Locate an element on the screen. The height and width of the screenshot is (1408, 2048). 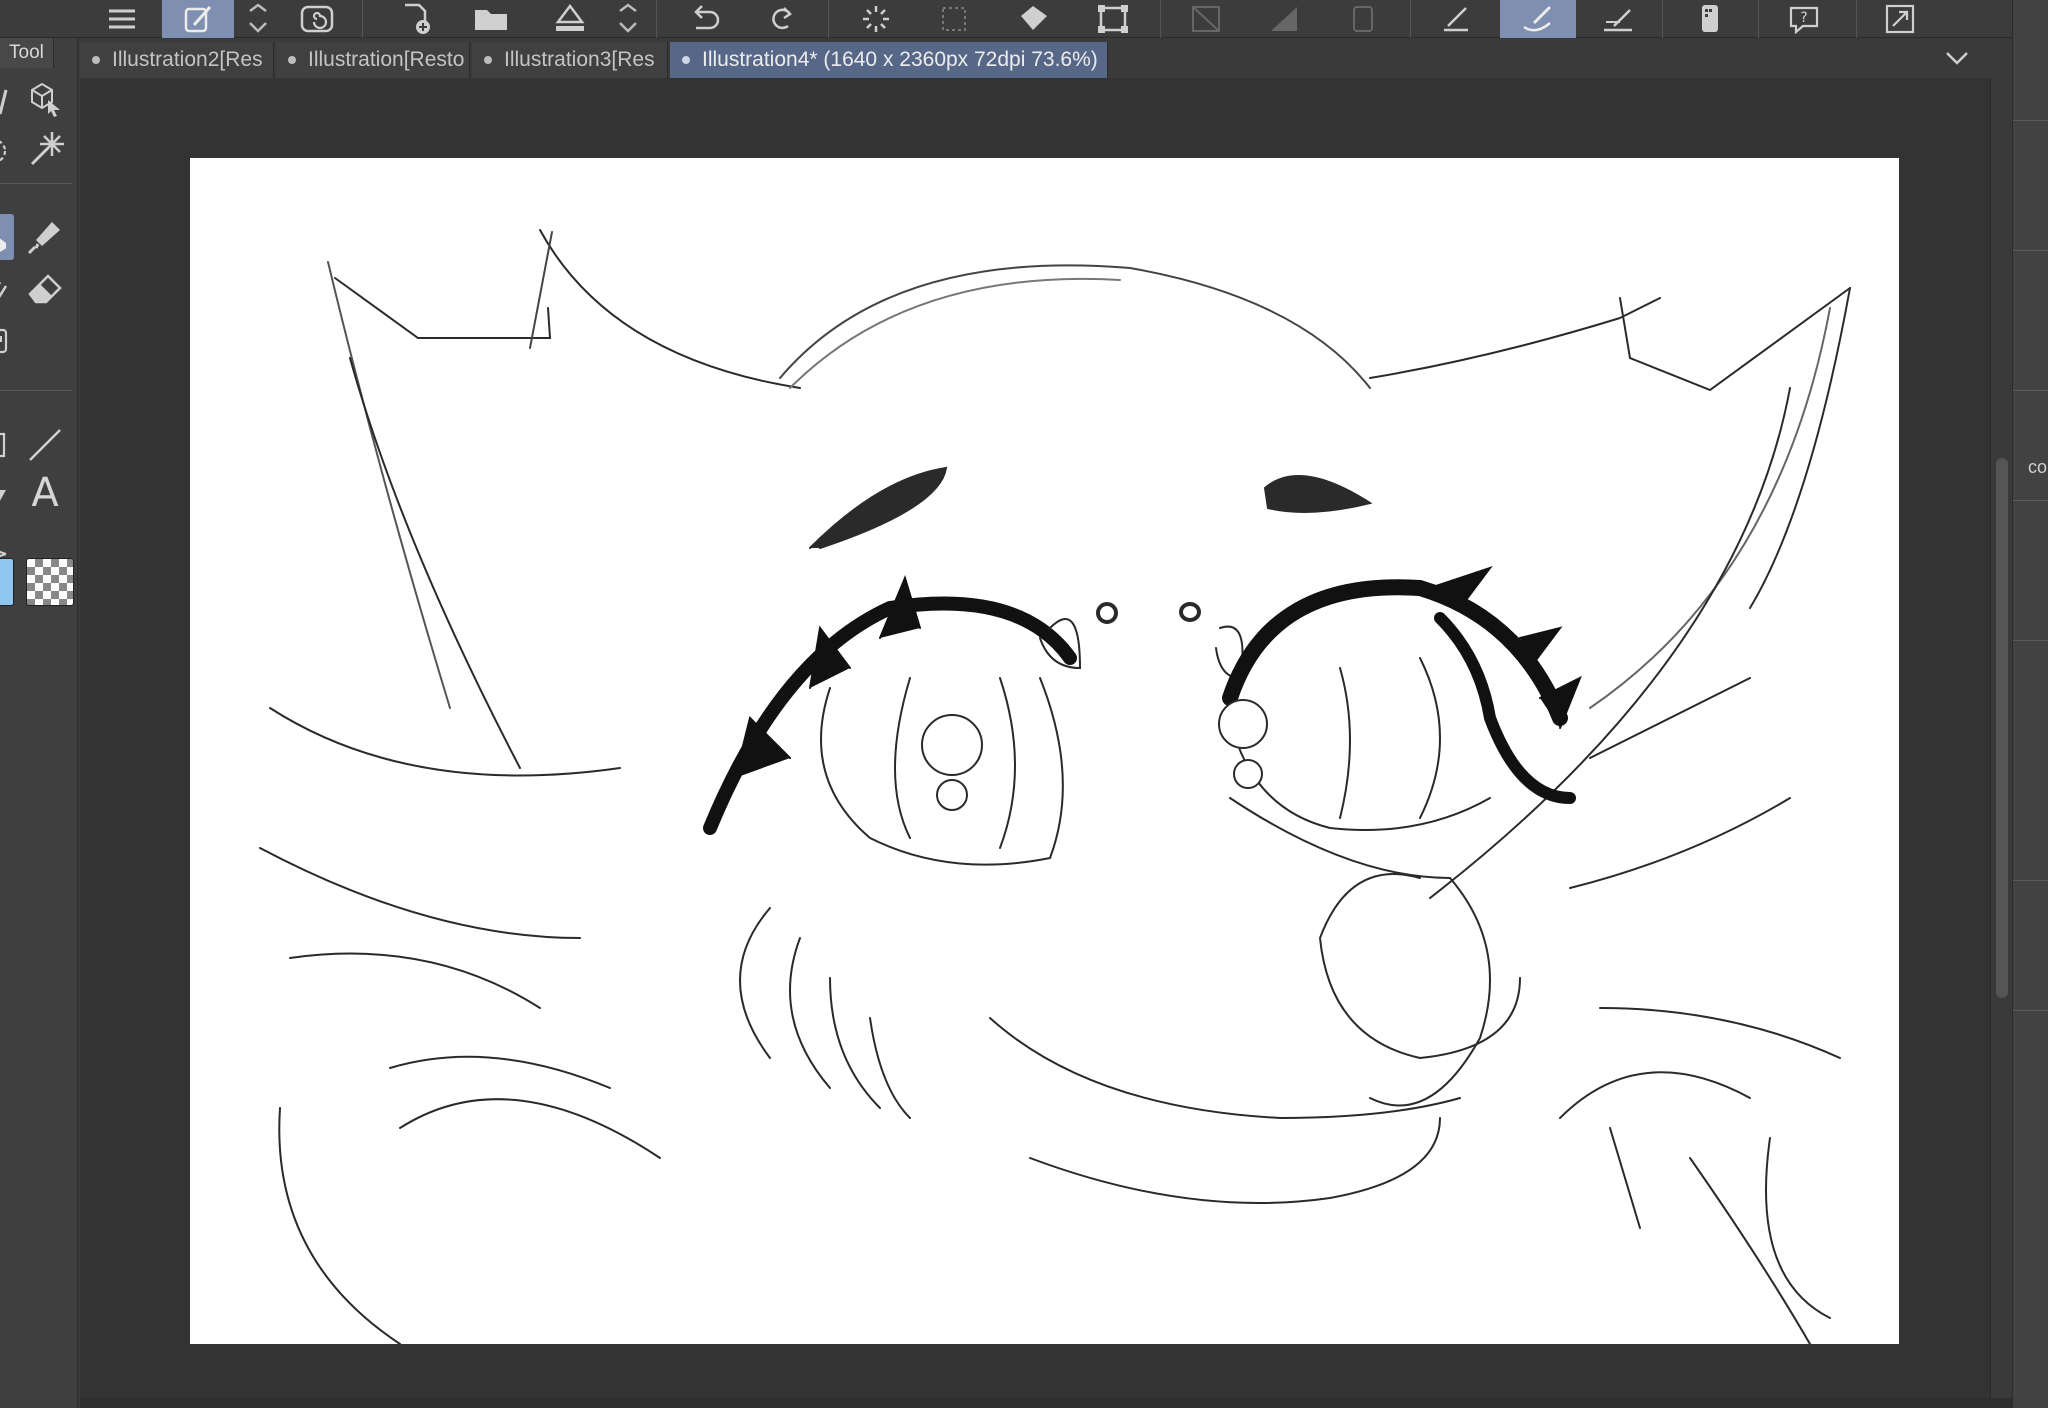
ruler-off-icon is located at coordinates (1206, 19).